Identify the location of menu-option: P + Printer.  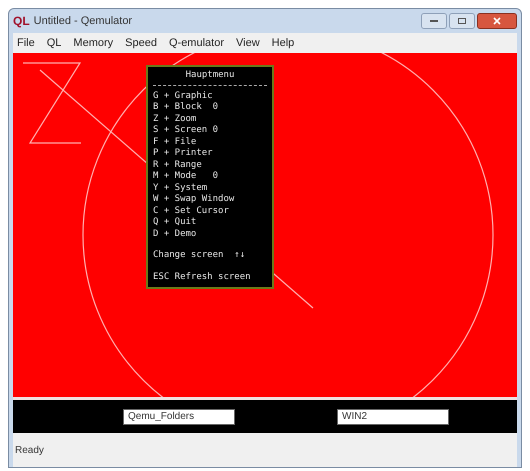
(210, 154).